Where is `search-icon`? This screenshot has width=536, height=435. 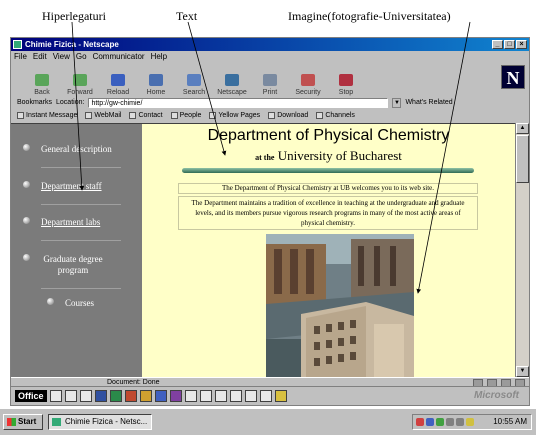
search-icon is located at coordinates (194, 80).